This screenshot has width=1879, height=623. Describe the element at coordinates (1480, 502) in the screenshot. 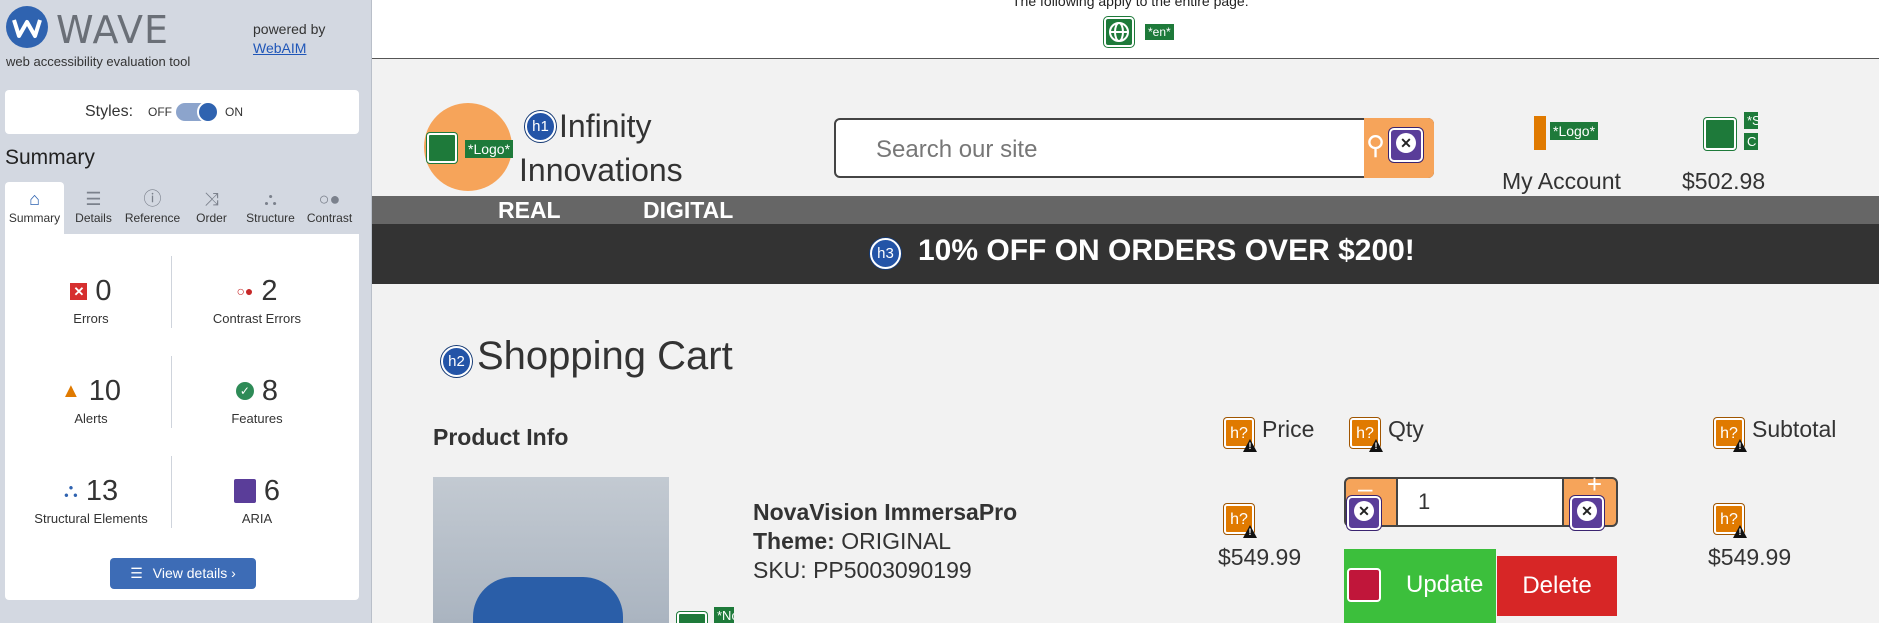

I see `quantity-input: 1` at that location.